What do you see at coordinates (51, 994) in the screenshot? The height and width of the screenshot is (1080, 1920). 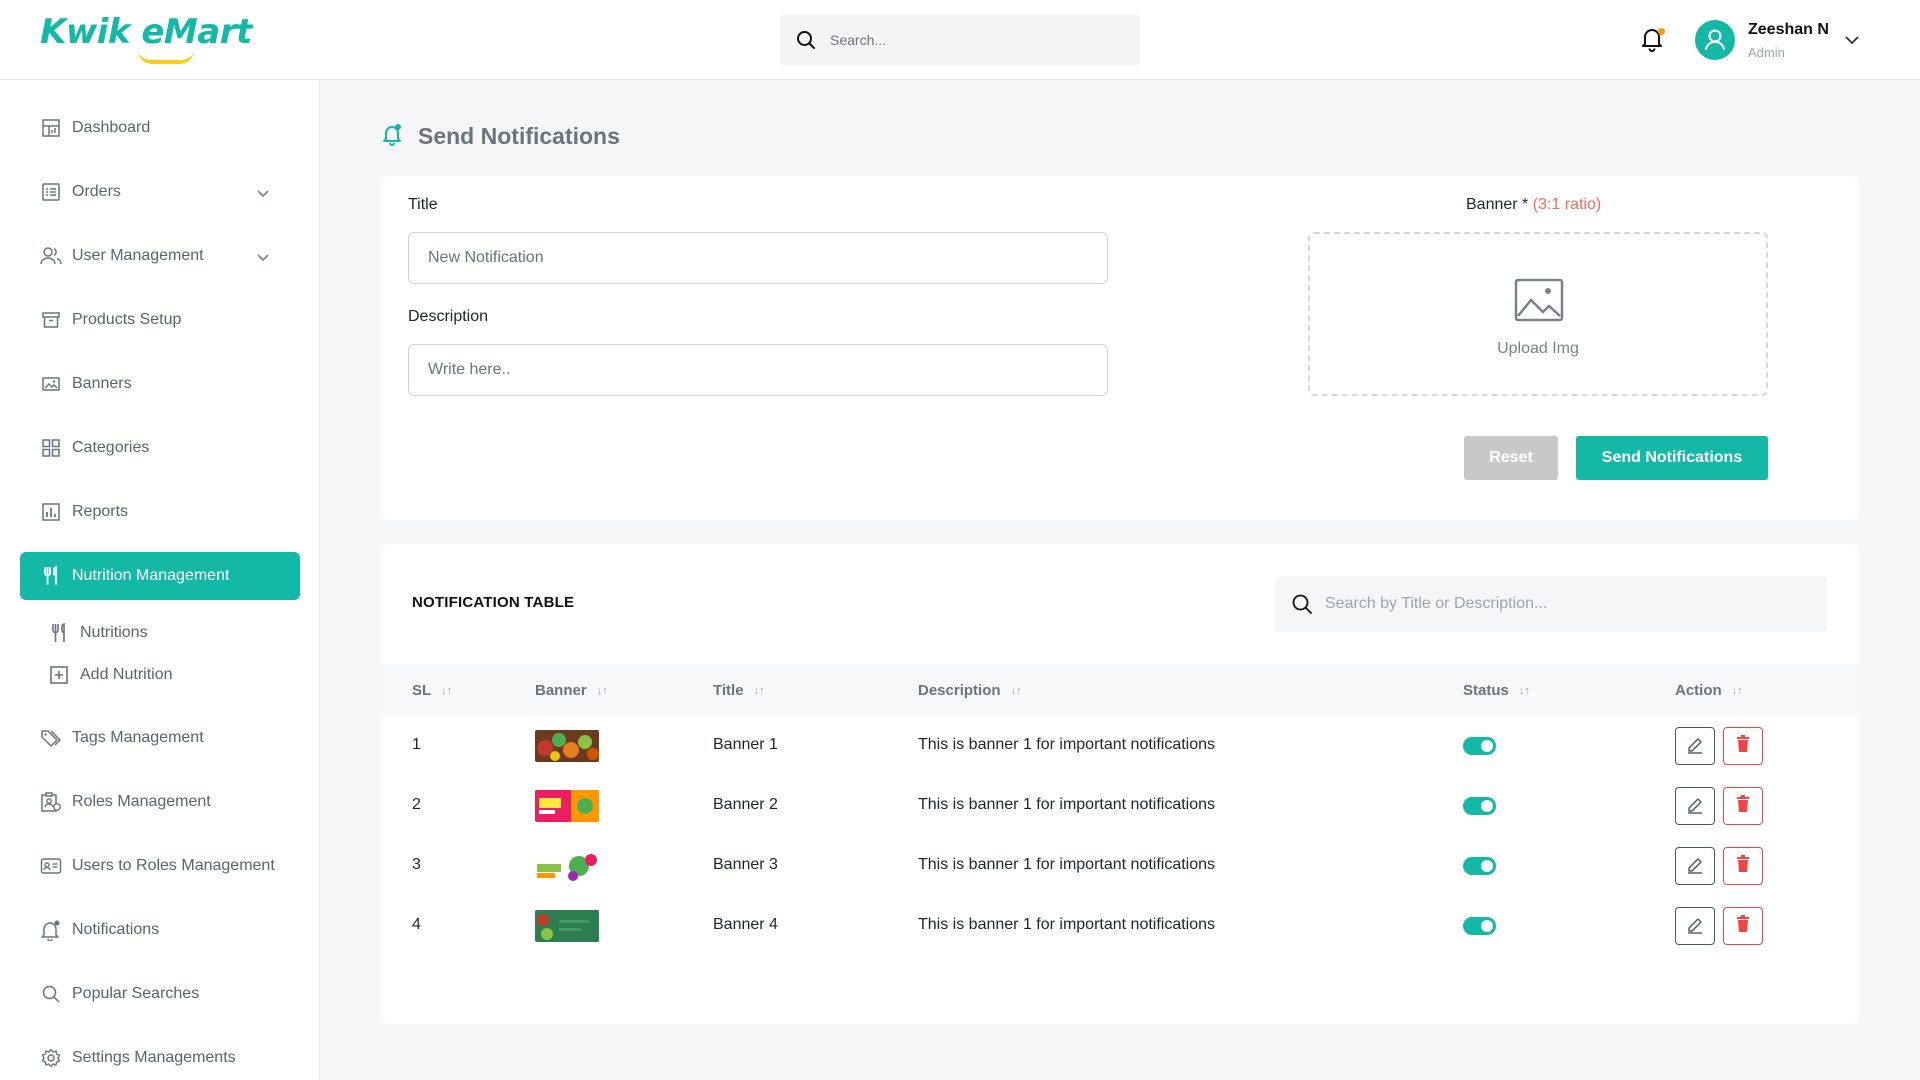 I see `search-icon` at bounding box center [51, 994].